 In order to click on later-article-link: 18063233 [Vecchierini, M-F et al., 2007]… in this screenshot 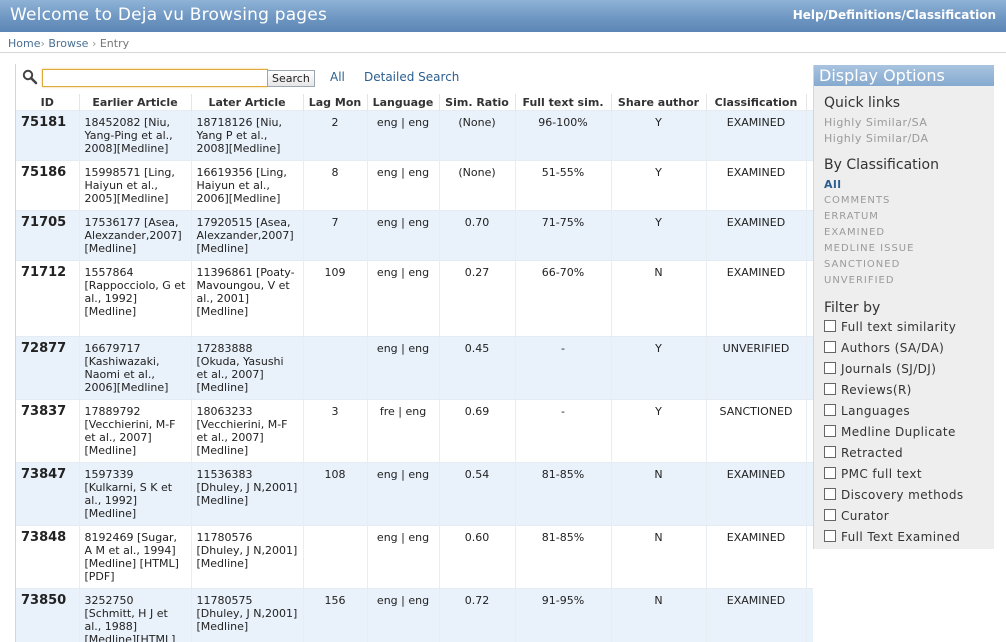, I will do `click(247, 431)`.